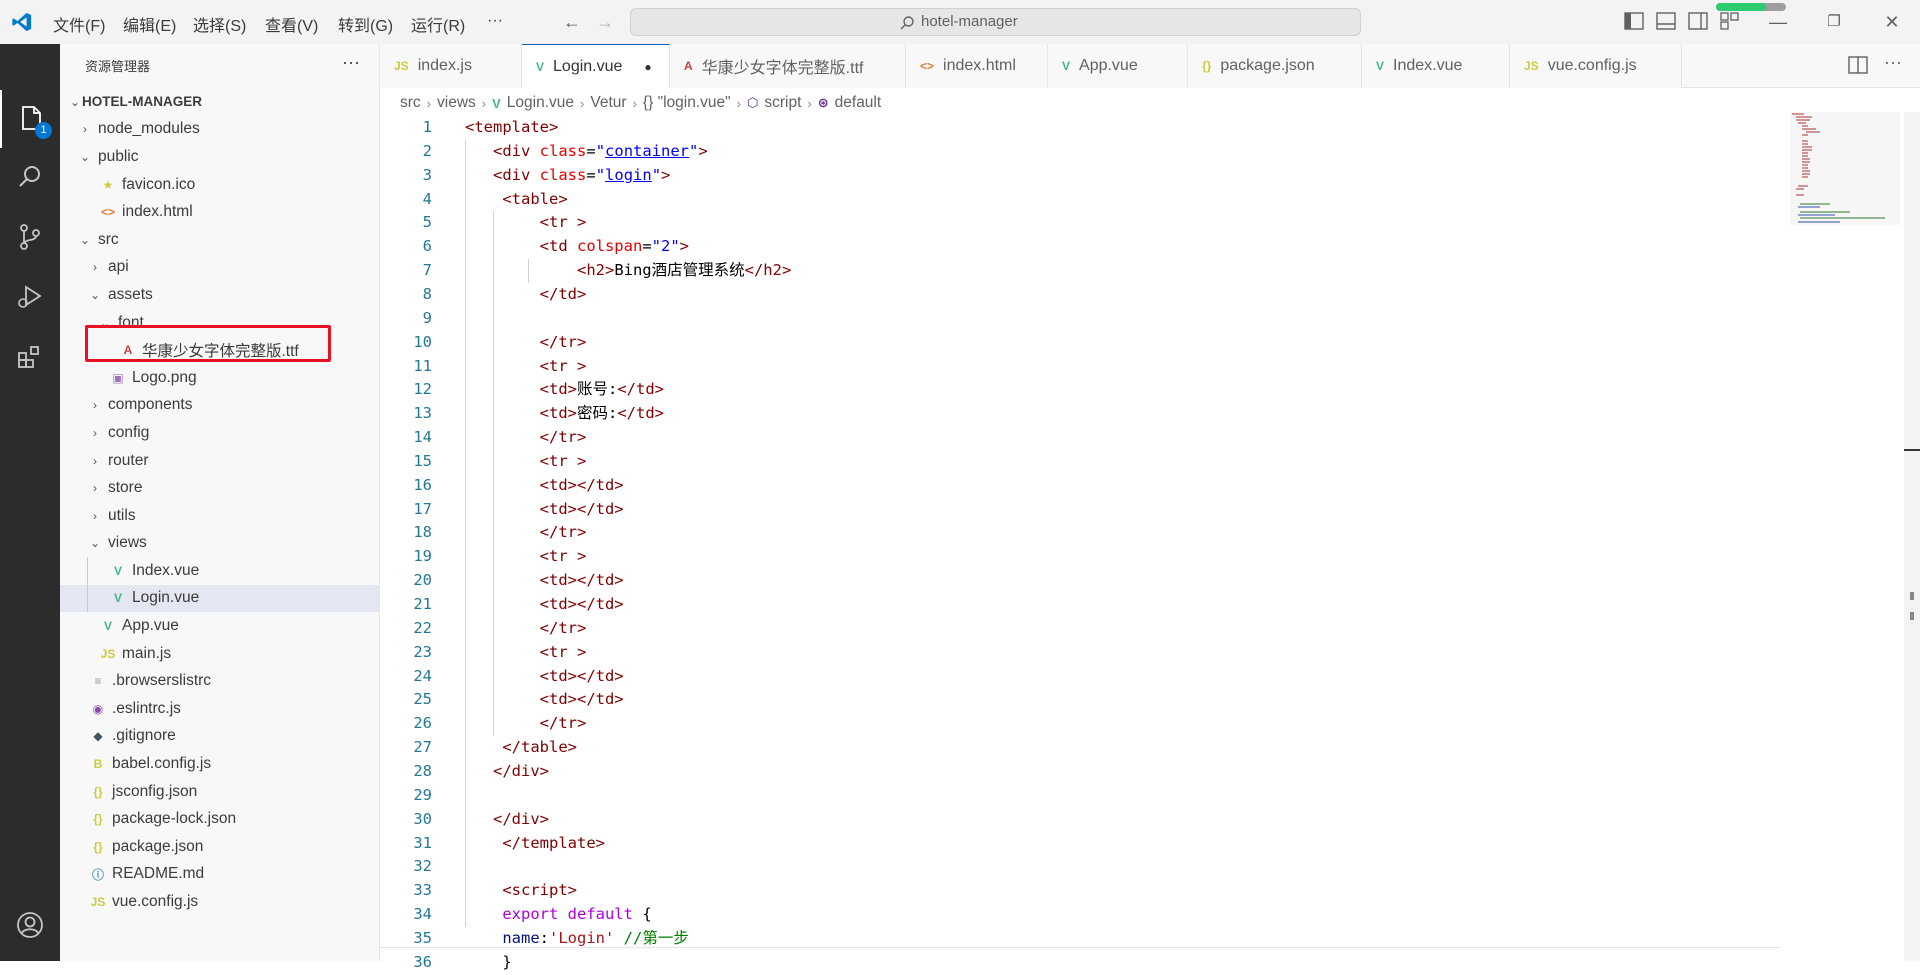  I want to click on tree-folder: › api, so click(220, 268).